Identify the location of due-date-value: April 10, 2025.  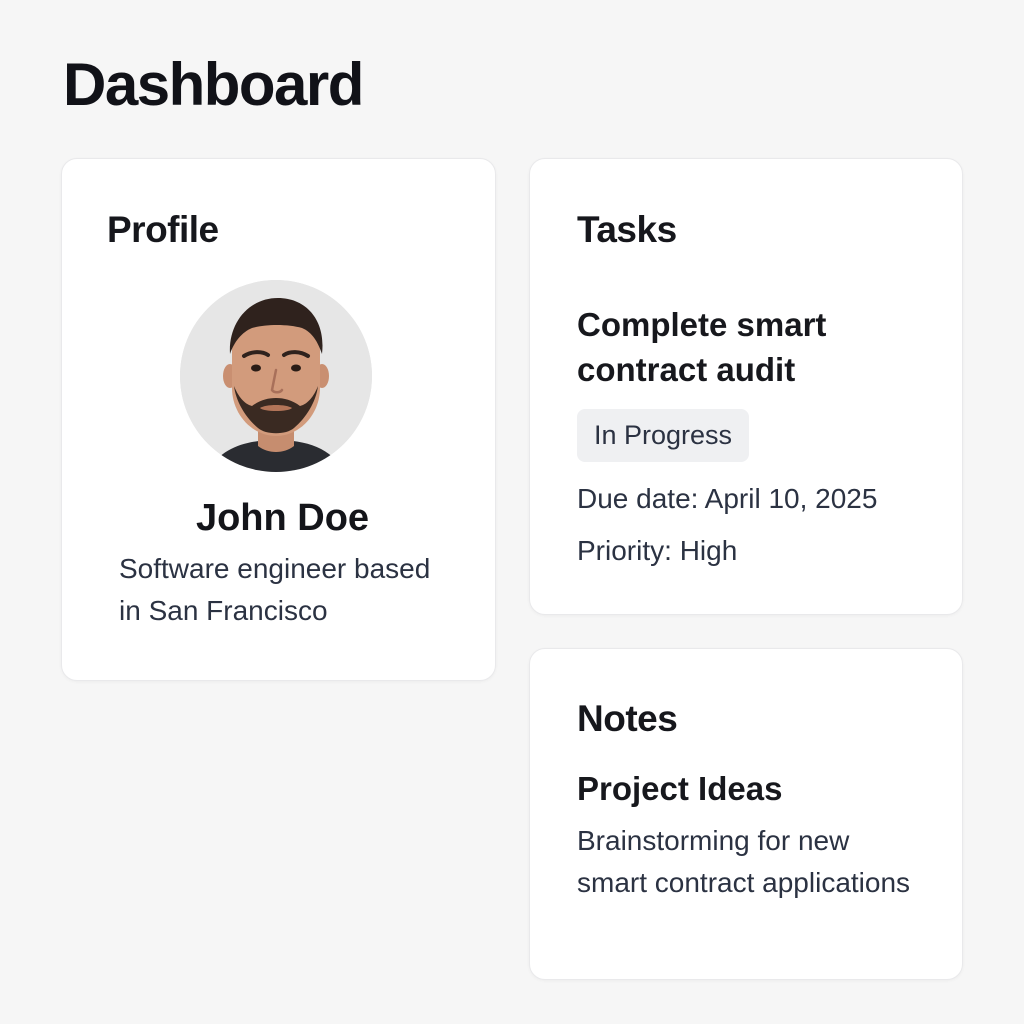
(791, 498).